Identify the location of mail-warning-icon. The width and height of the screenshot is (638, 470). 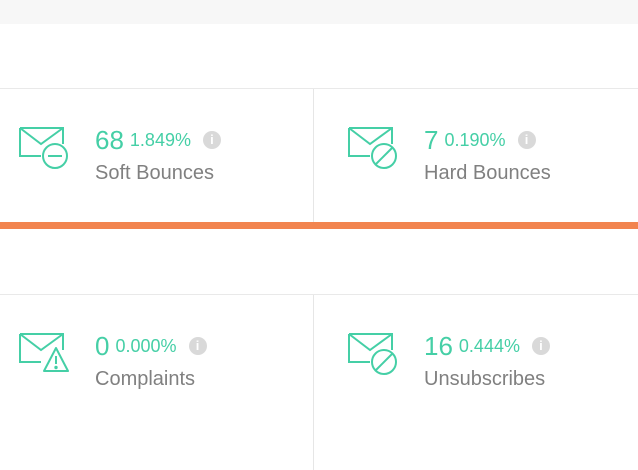
(44, 353).